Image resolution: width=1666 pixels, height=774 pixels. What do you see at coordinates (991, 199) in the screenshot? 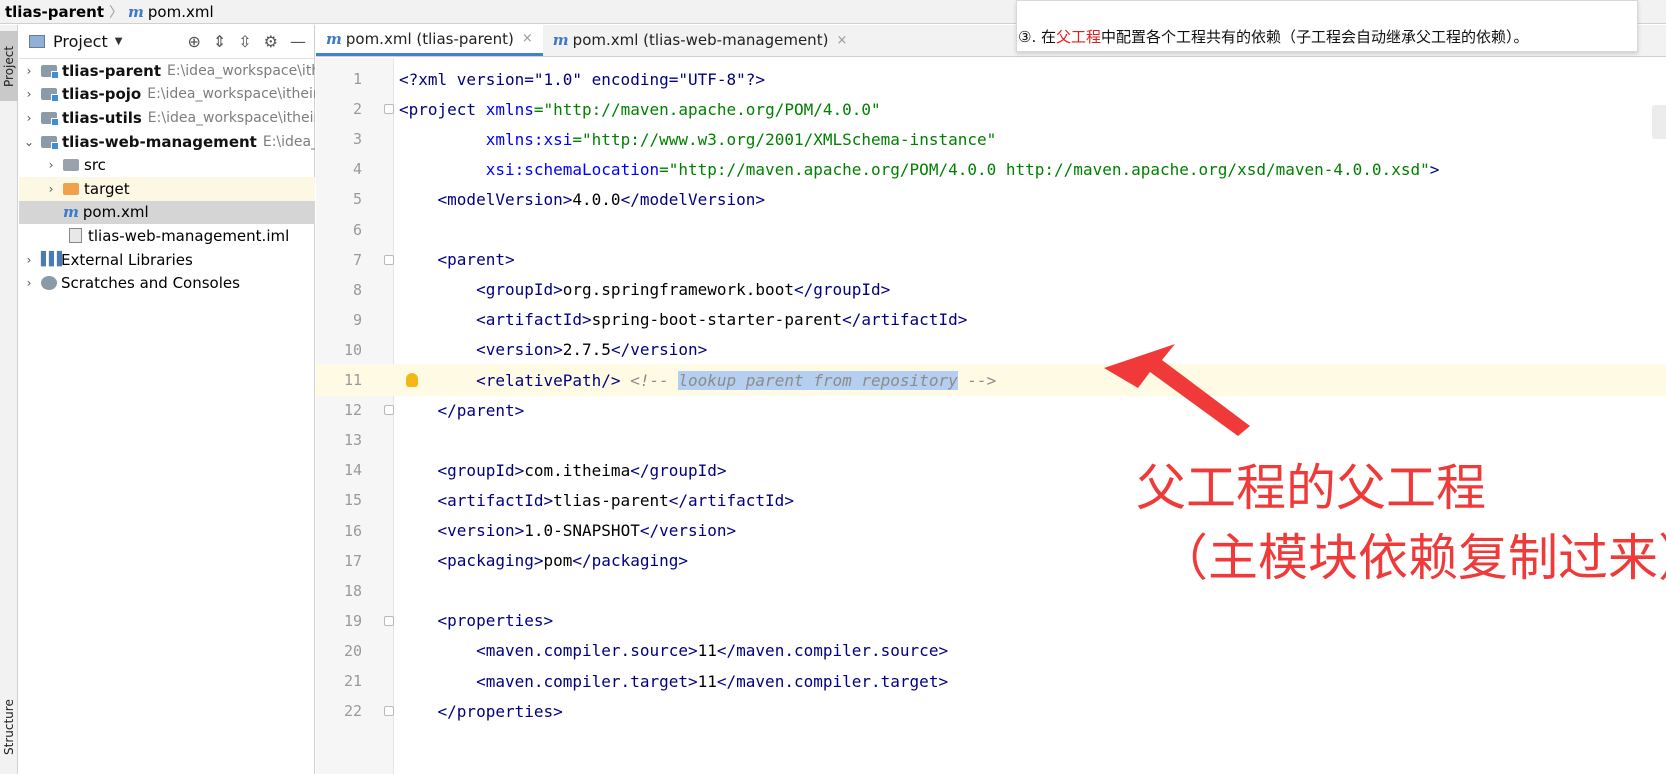
I see `code-line: 5 <modelVersion>4.0.0</modelVersion>` at bounding box center [991, 199].